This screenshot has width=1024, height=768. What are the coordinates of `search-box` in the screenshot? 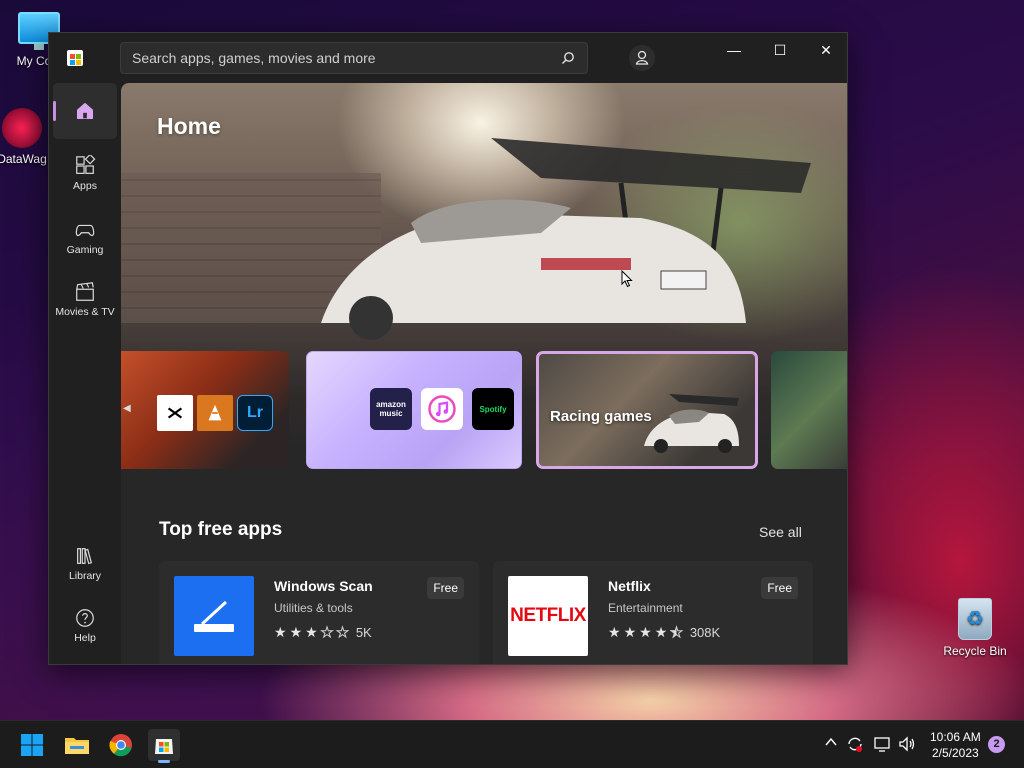 It's located at (354, 58).